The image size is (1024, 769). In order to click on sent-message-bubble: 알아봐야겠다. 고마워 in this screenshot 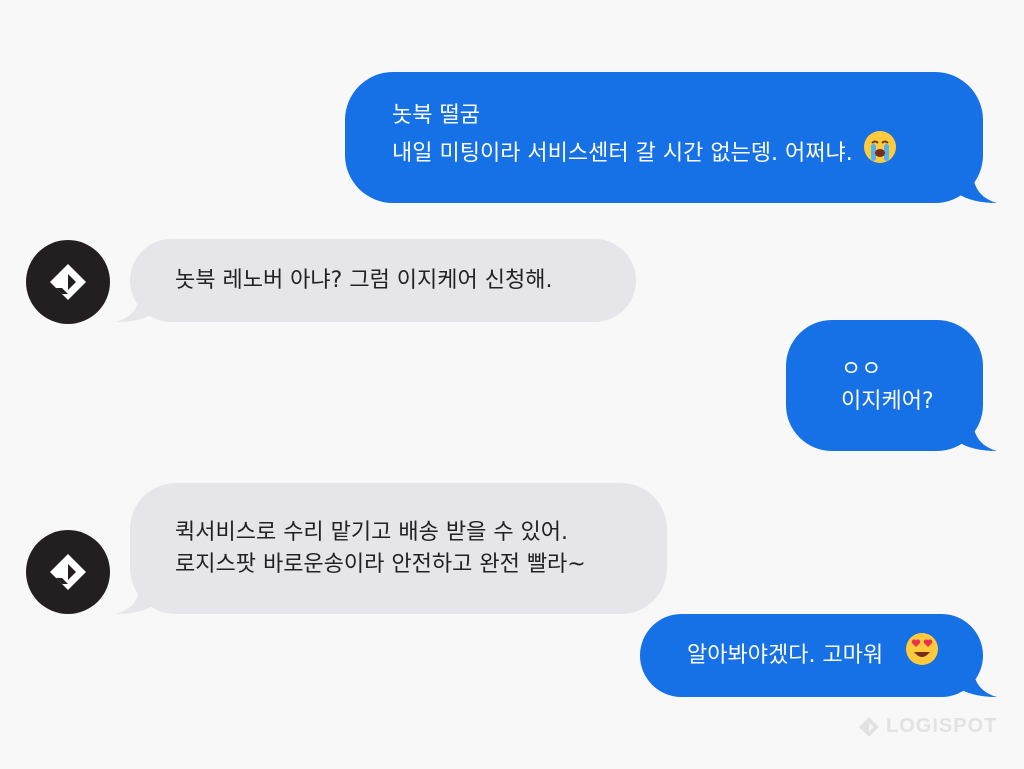, I will do `click(818, 655)`.